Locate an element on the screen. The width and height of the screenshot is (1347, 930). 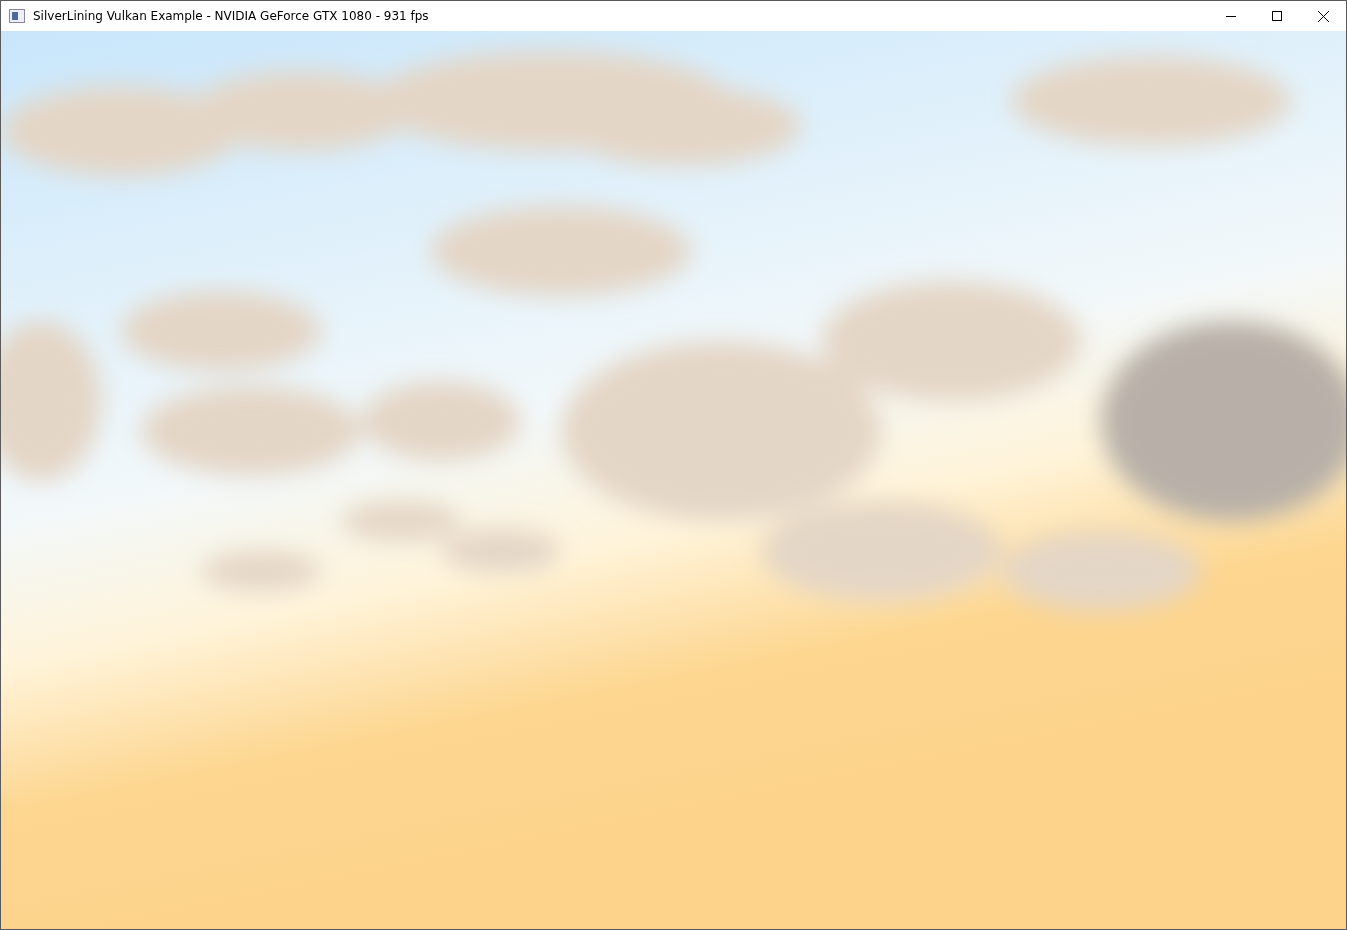
close-icon is located at coordinates (1323, 16).